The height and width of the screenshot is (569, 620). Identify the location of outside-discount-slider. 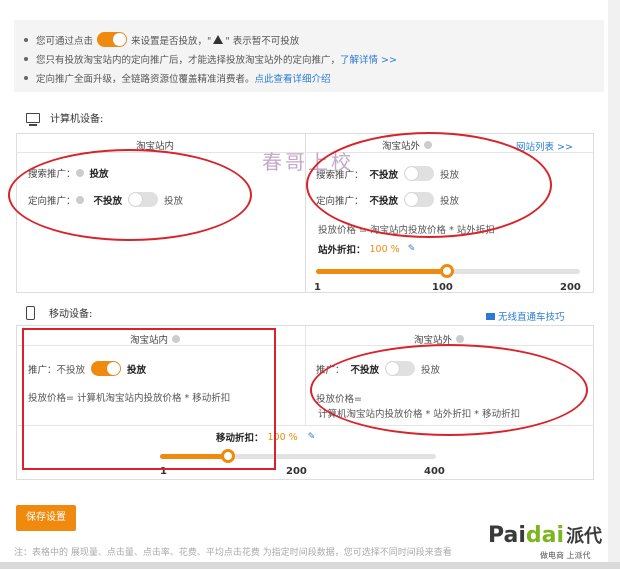
(448, 271).